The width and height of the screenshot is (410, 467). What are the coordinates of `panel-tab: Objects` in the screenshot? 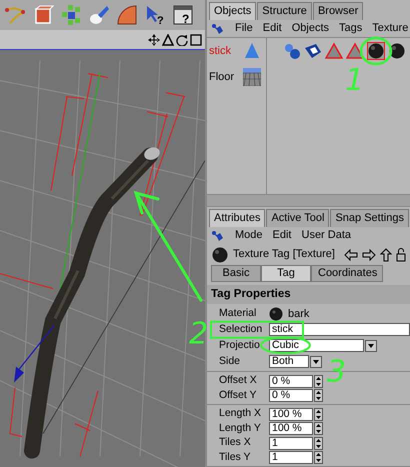 It's located at (232, 11).